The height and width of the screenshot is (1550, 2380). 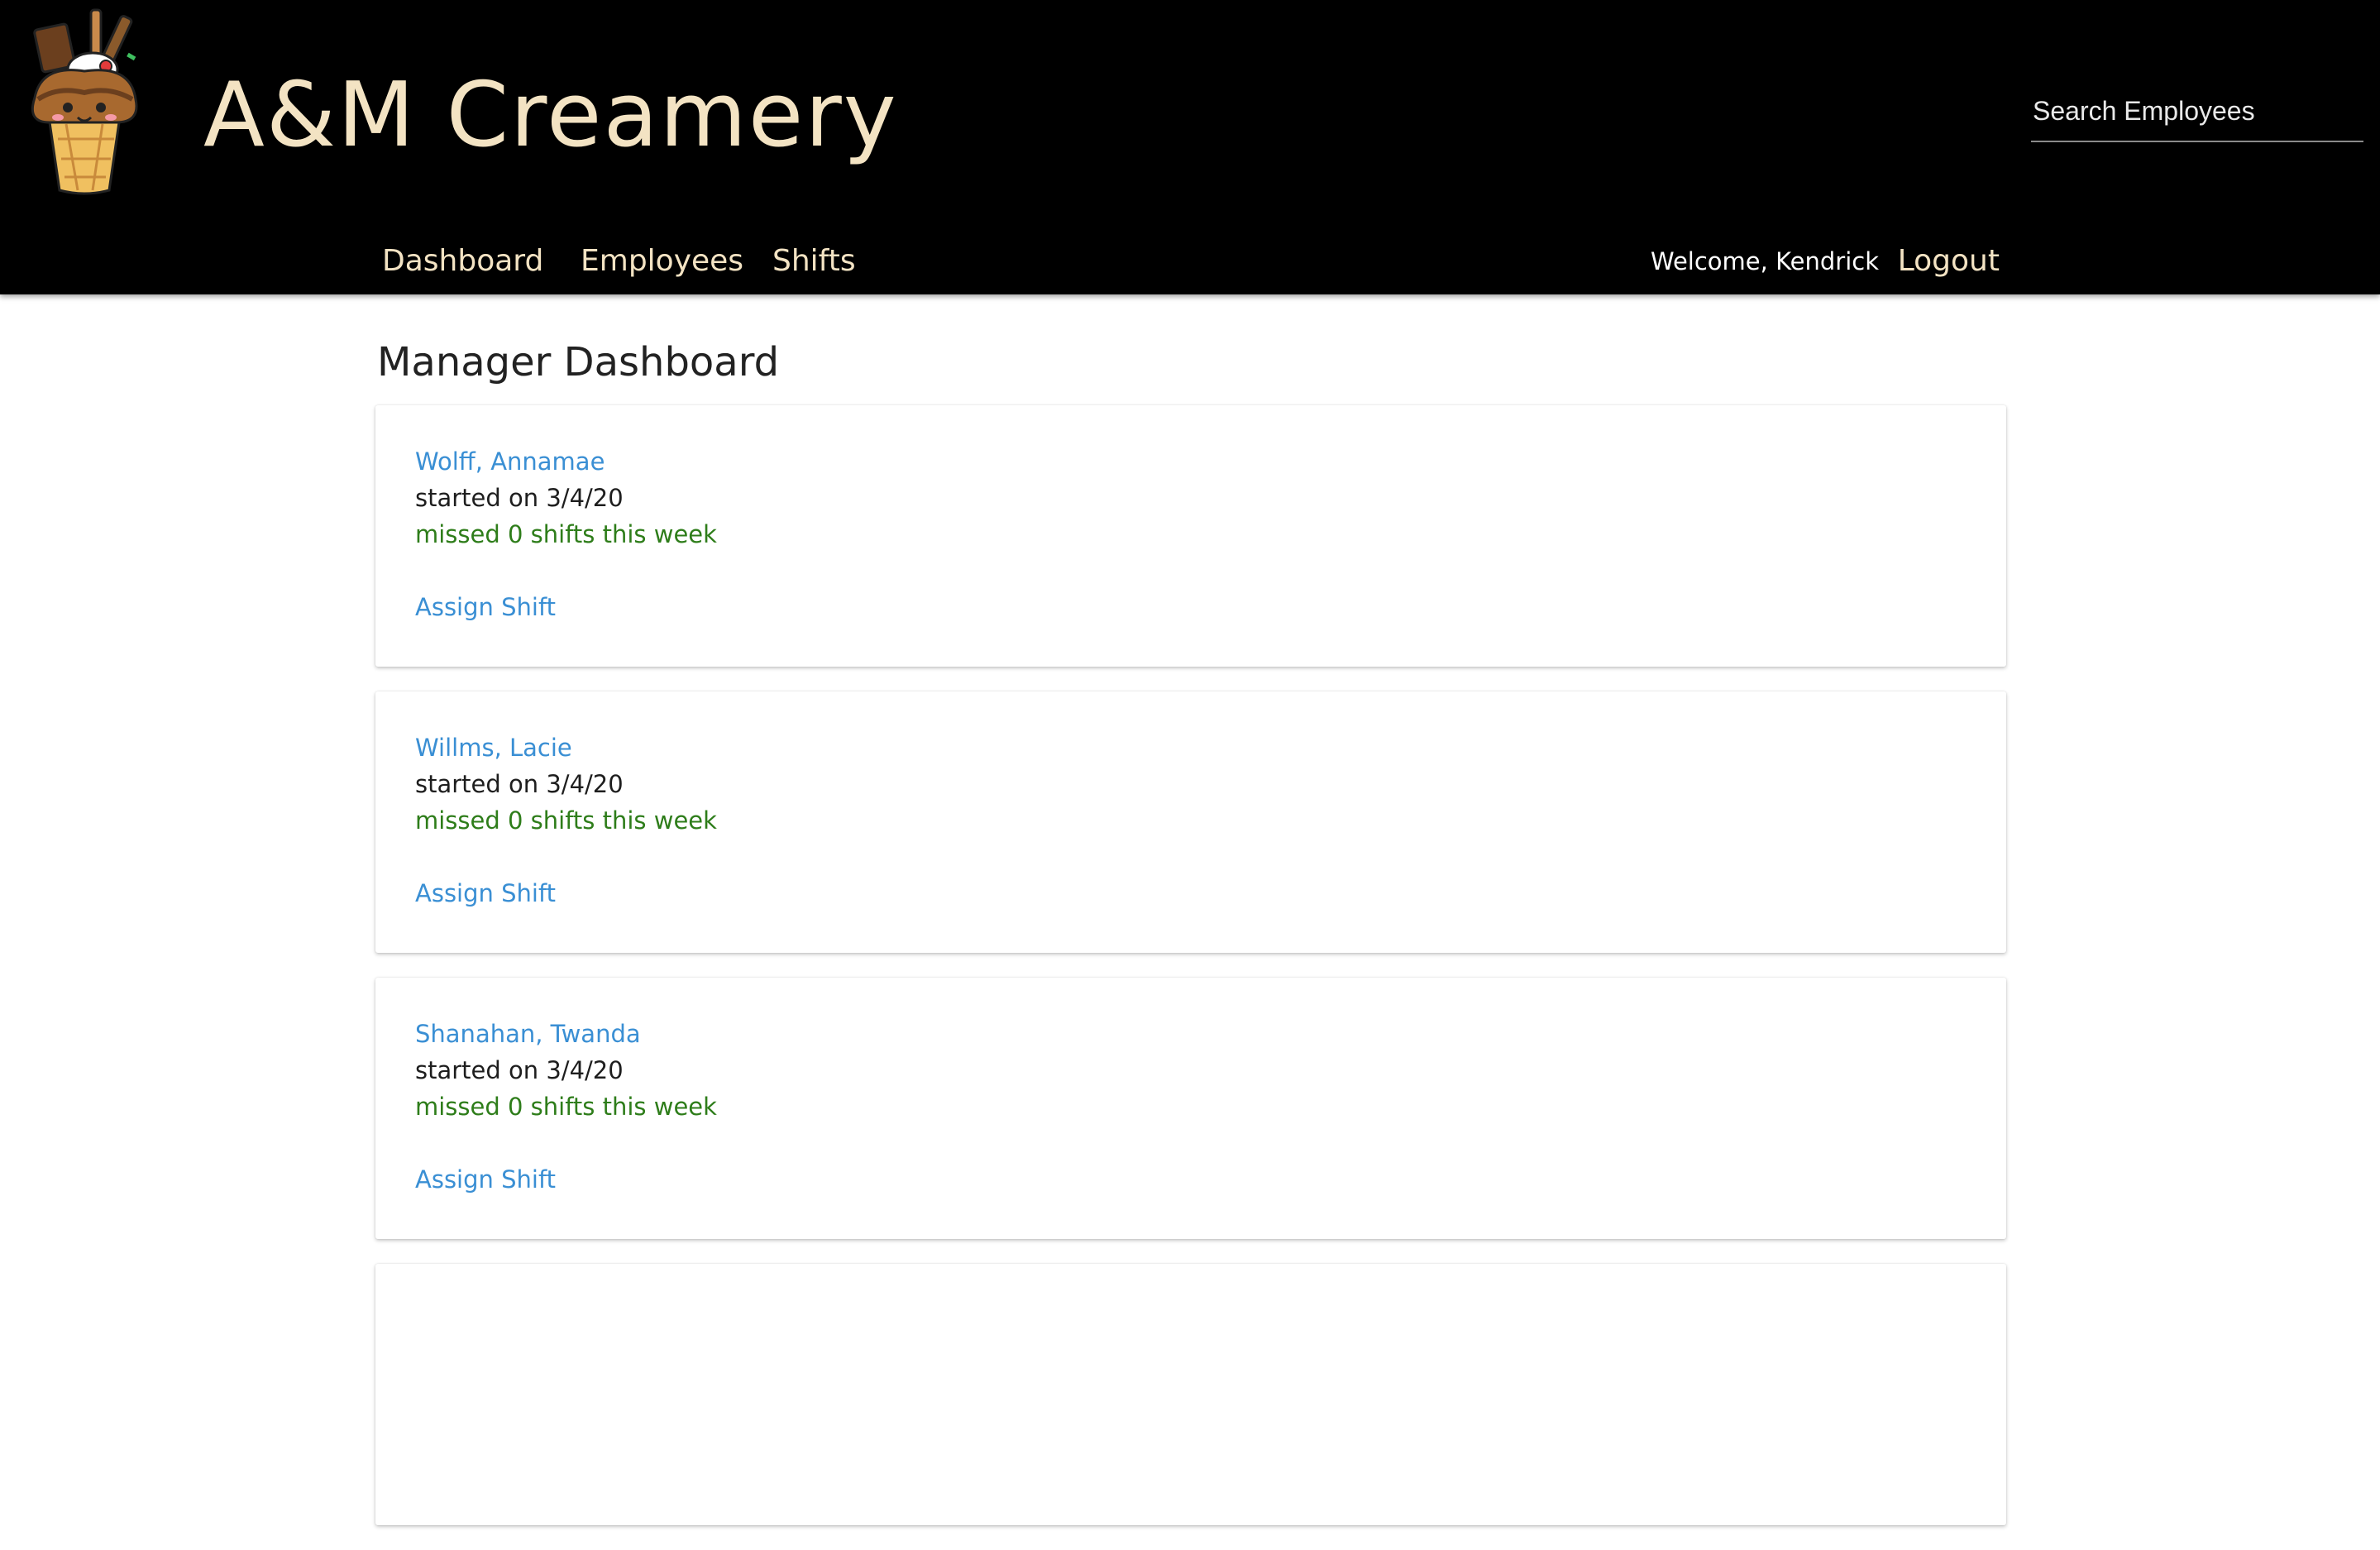 What do you see at coordinates (1764, 261) in the screenshot?
I see `welcome-text: Welcome, Kendrick` at bounding box center [1764, 261].